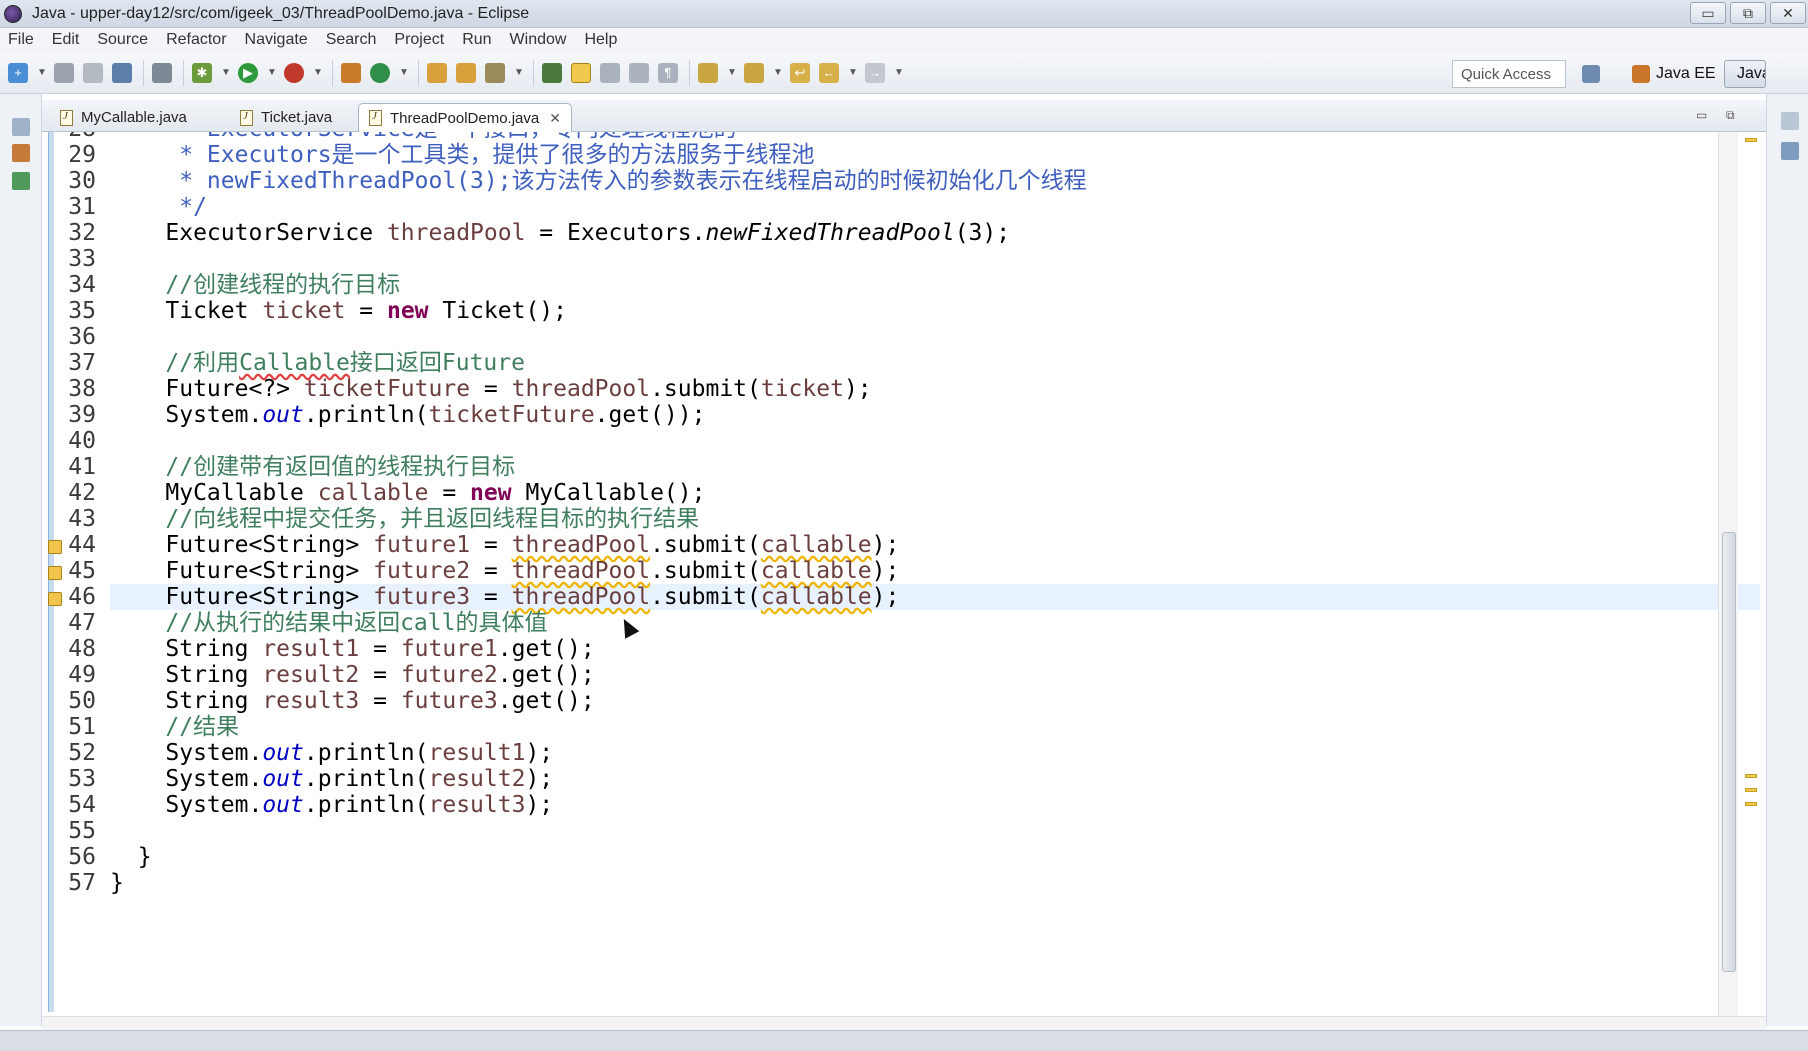 This screenshot has height=1051, width=1808. Describe the element at coordinates (21, 40) in the screenshot. I see `menu-file: File` at that location.